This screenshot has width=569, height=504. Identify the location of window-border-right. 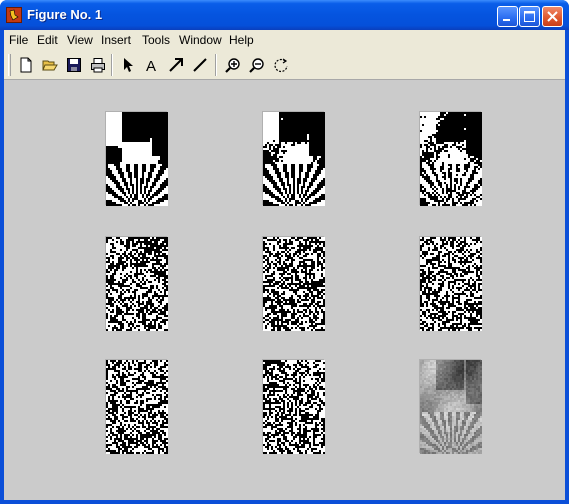
(567, 267).